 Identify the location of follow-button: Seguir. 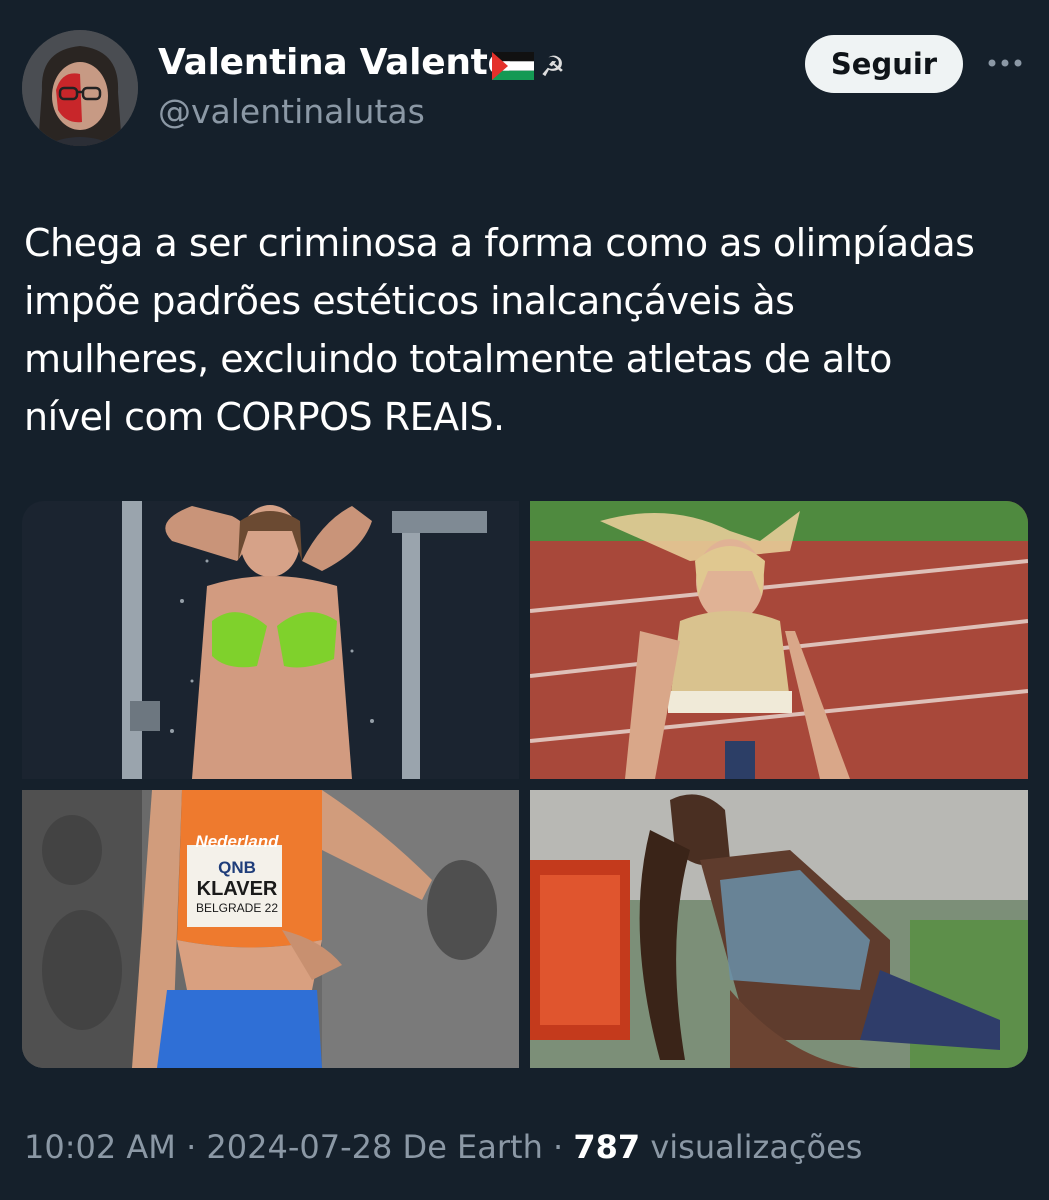
(884, 64).